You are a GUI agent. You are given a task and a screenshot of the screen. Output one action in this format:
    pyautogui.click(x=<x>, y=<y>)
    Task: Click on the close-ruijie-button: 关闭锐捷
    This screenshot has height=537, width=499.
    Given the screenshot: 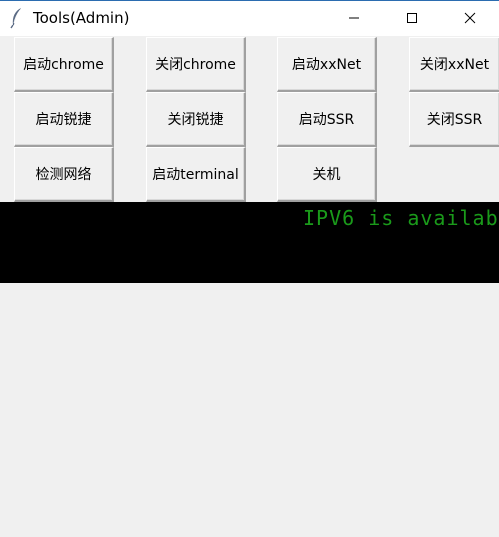 What is the action you would take?
    pyautogui.click(x=196, y=119)
    